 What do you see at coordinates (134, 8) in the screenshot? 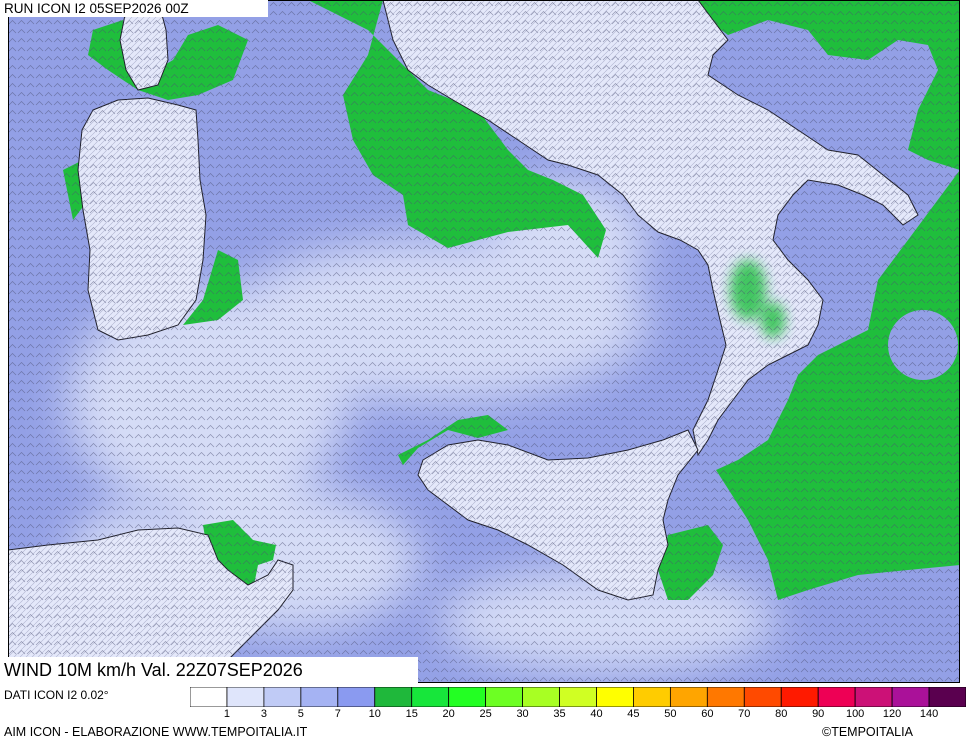
I see `run-label: RUN ICON I2 05SEP2026 00Z` at bounding box center [134, 8].